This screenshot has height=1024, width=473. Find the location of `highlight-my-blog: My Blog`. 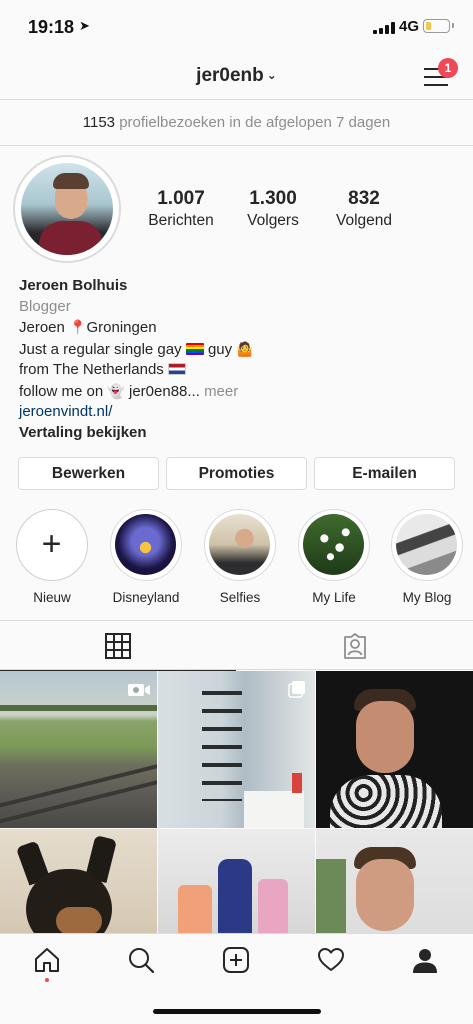

highlight-my-blog: My Blog is located at coordinates (427, 557).